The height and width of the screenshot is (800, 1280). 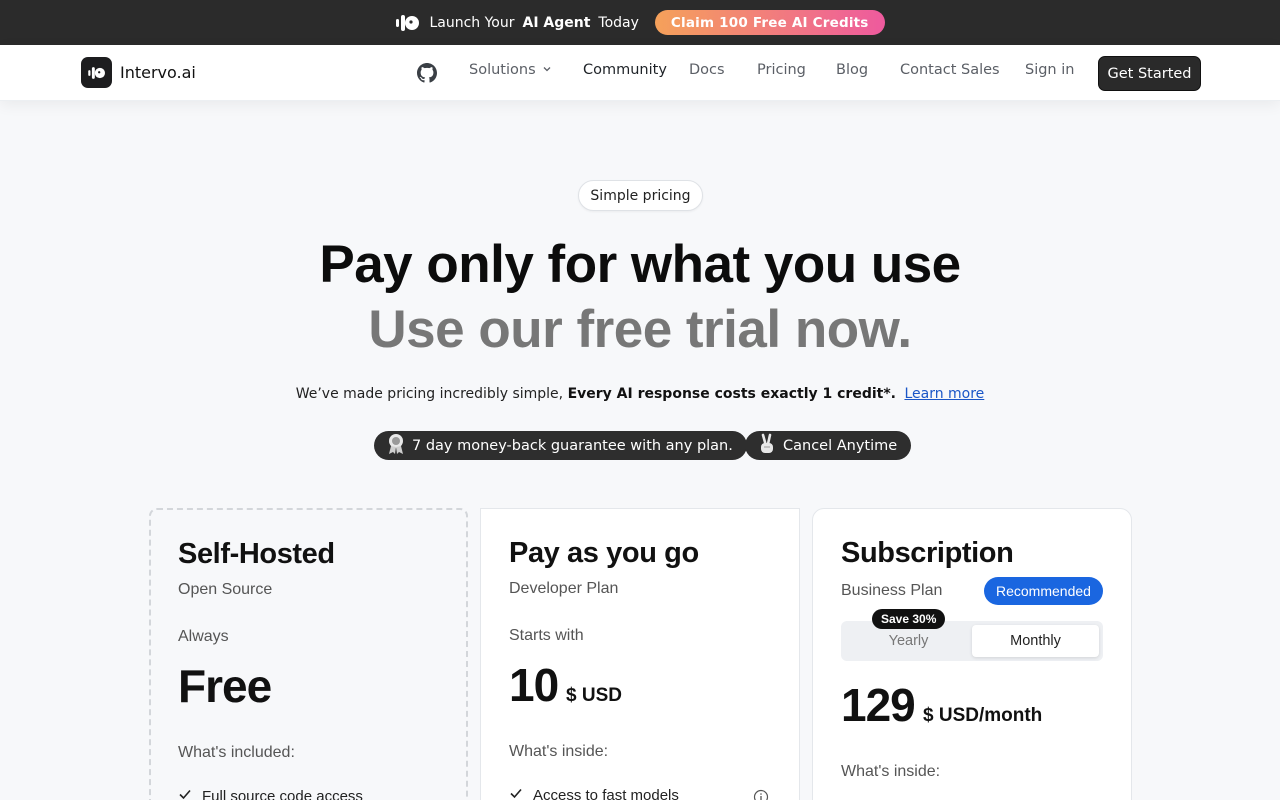 What do you see at coordinates (604, 553) in the screenshot?
I see `payg-title: Pay as you go` at bounding box center [604, 553].